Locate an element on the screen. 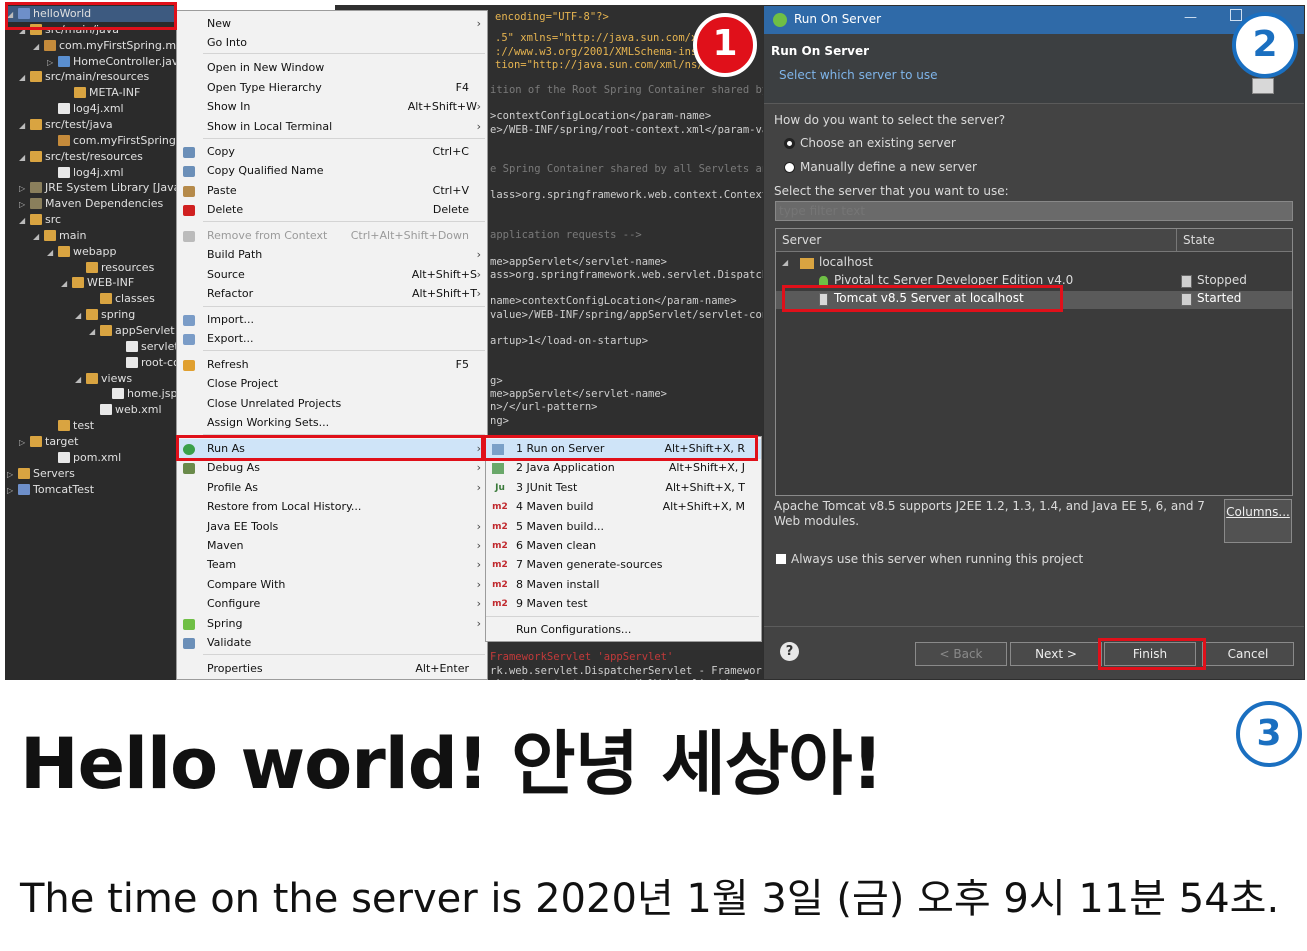  cancel-button: Cancel is located at coordinates (1248, 654).